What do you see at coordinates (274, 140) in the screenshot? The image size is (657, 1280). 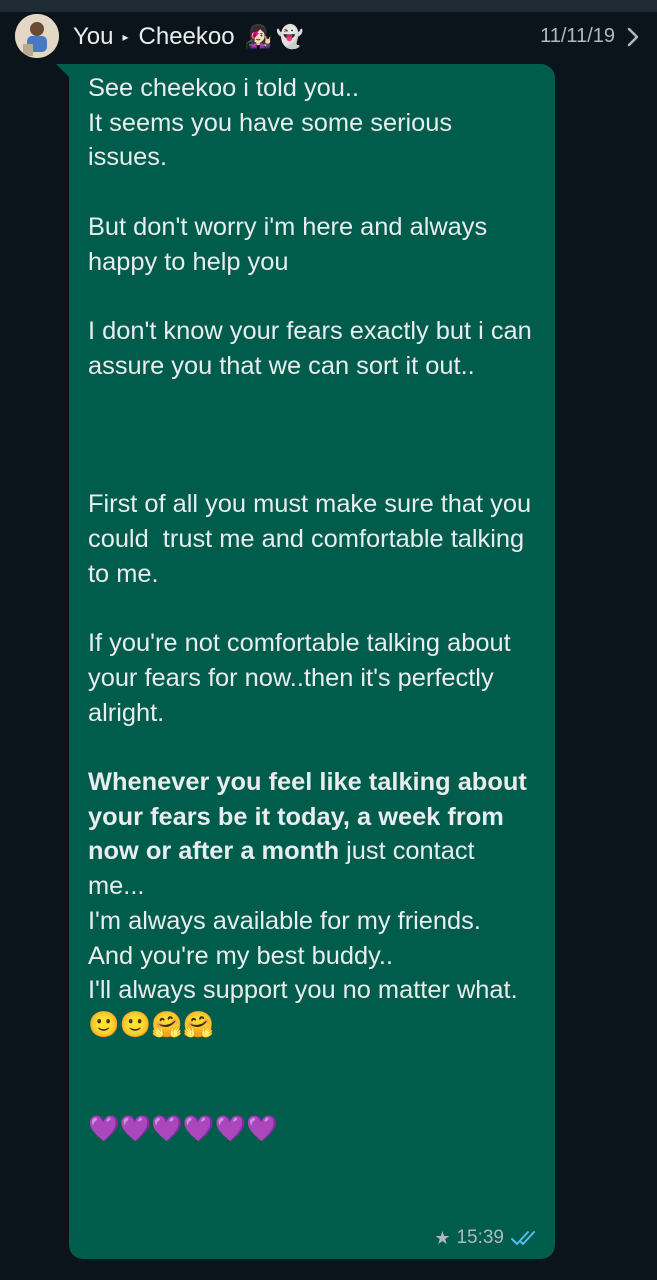 I see `message-line: It seems you have some serious issues.` at bounding box center [274, 140].